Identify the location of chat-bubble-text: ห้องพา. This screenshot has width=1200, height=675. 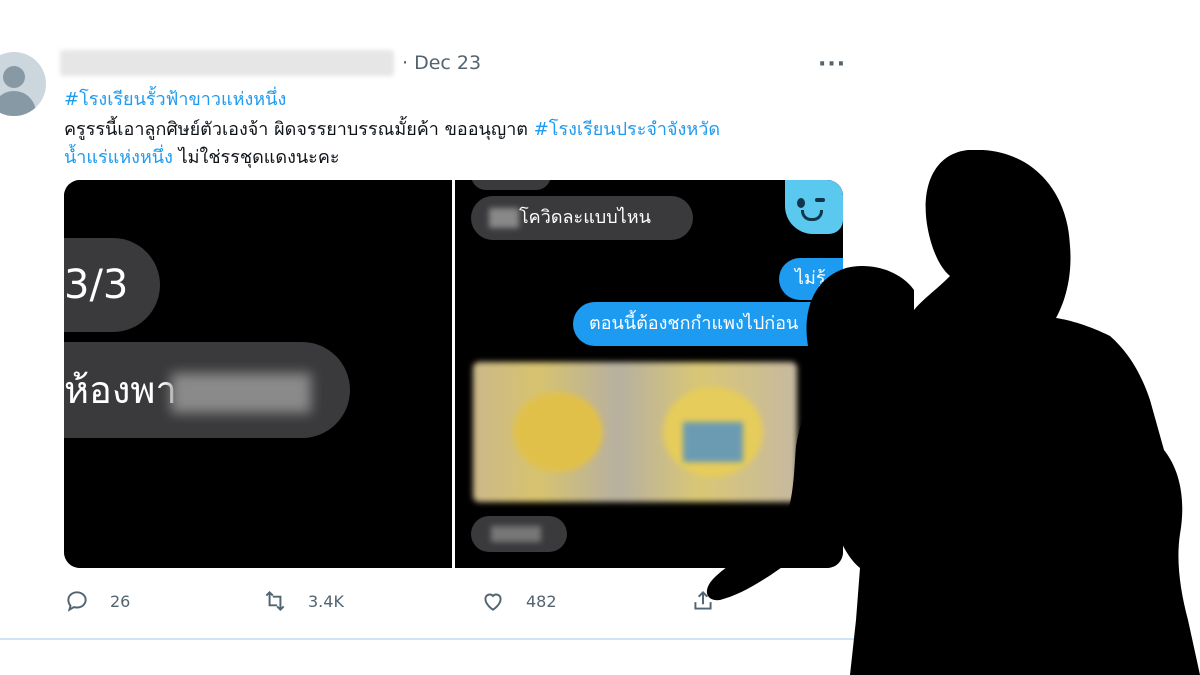
(120, 390).